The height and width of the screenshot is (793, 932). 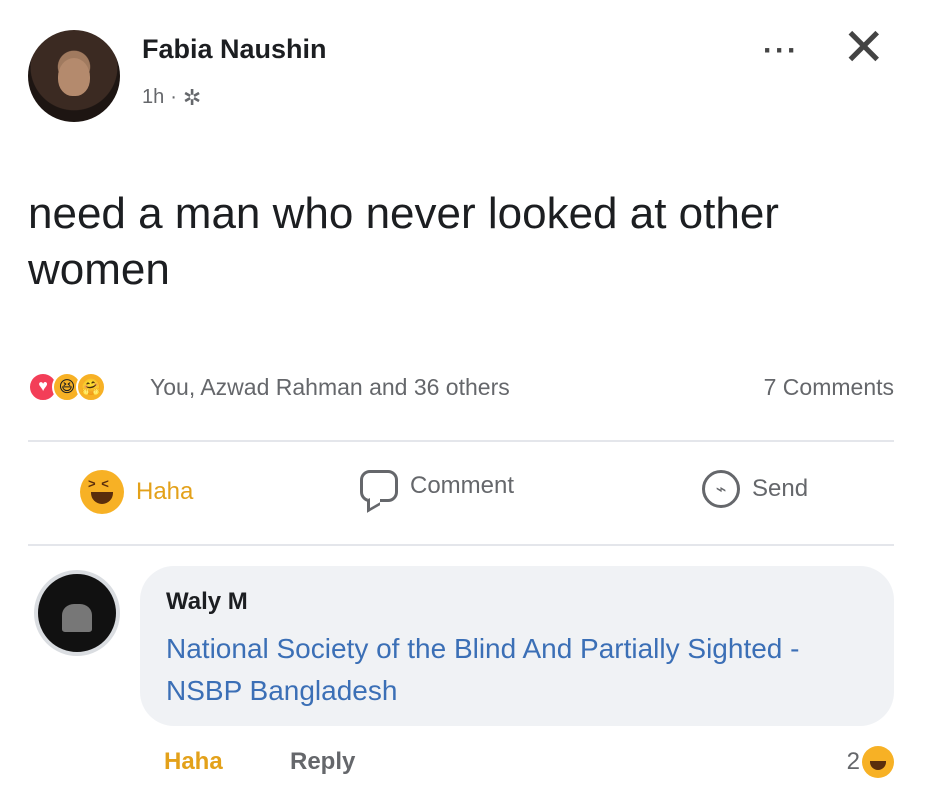 What do you see at coordinates (153, 97) in the screenshot?
I see `post-time: 1h` at bounding box center [153, 97].